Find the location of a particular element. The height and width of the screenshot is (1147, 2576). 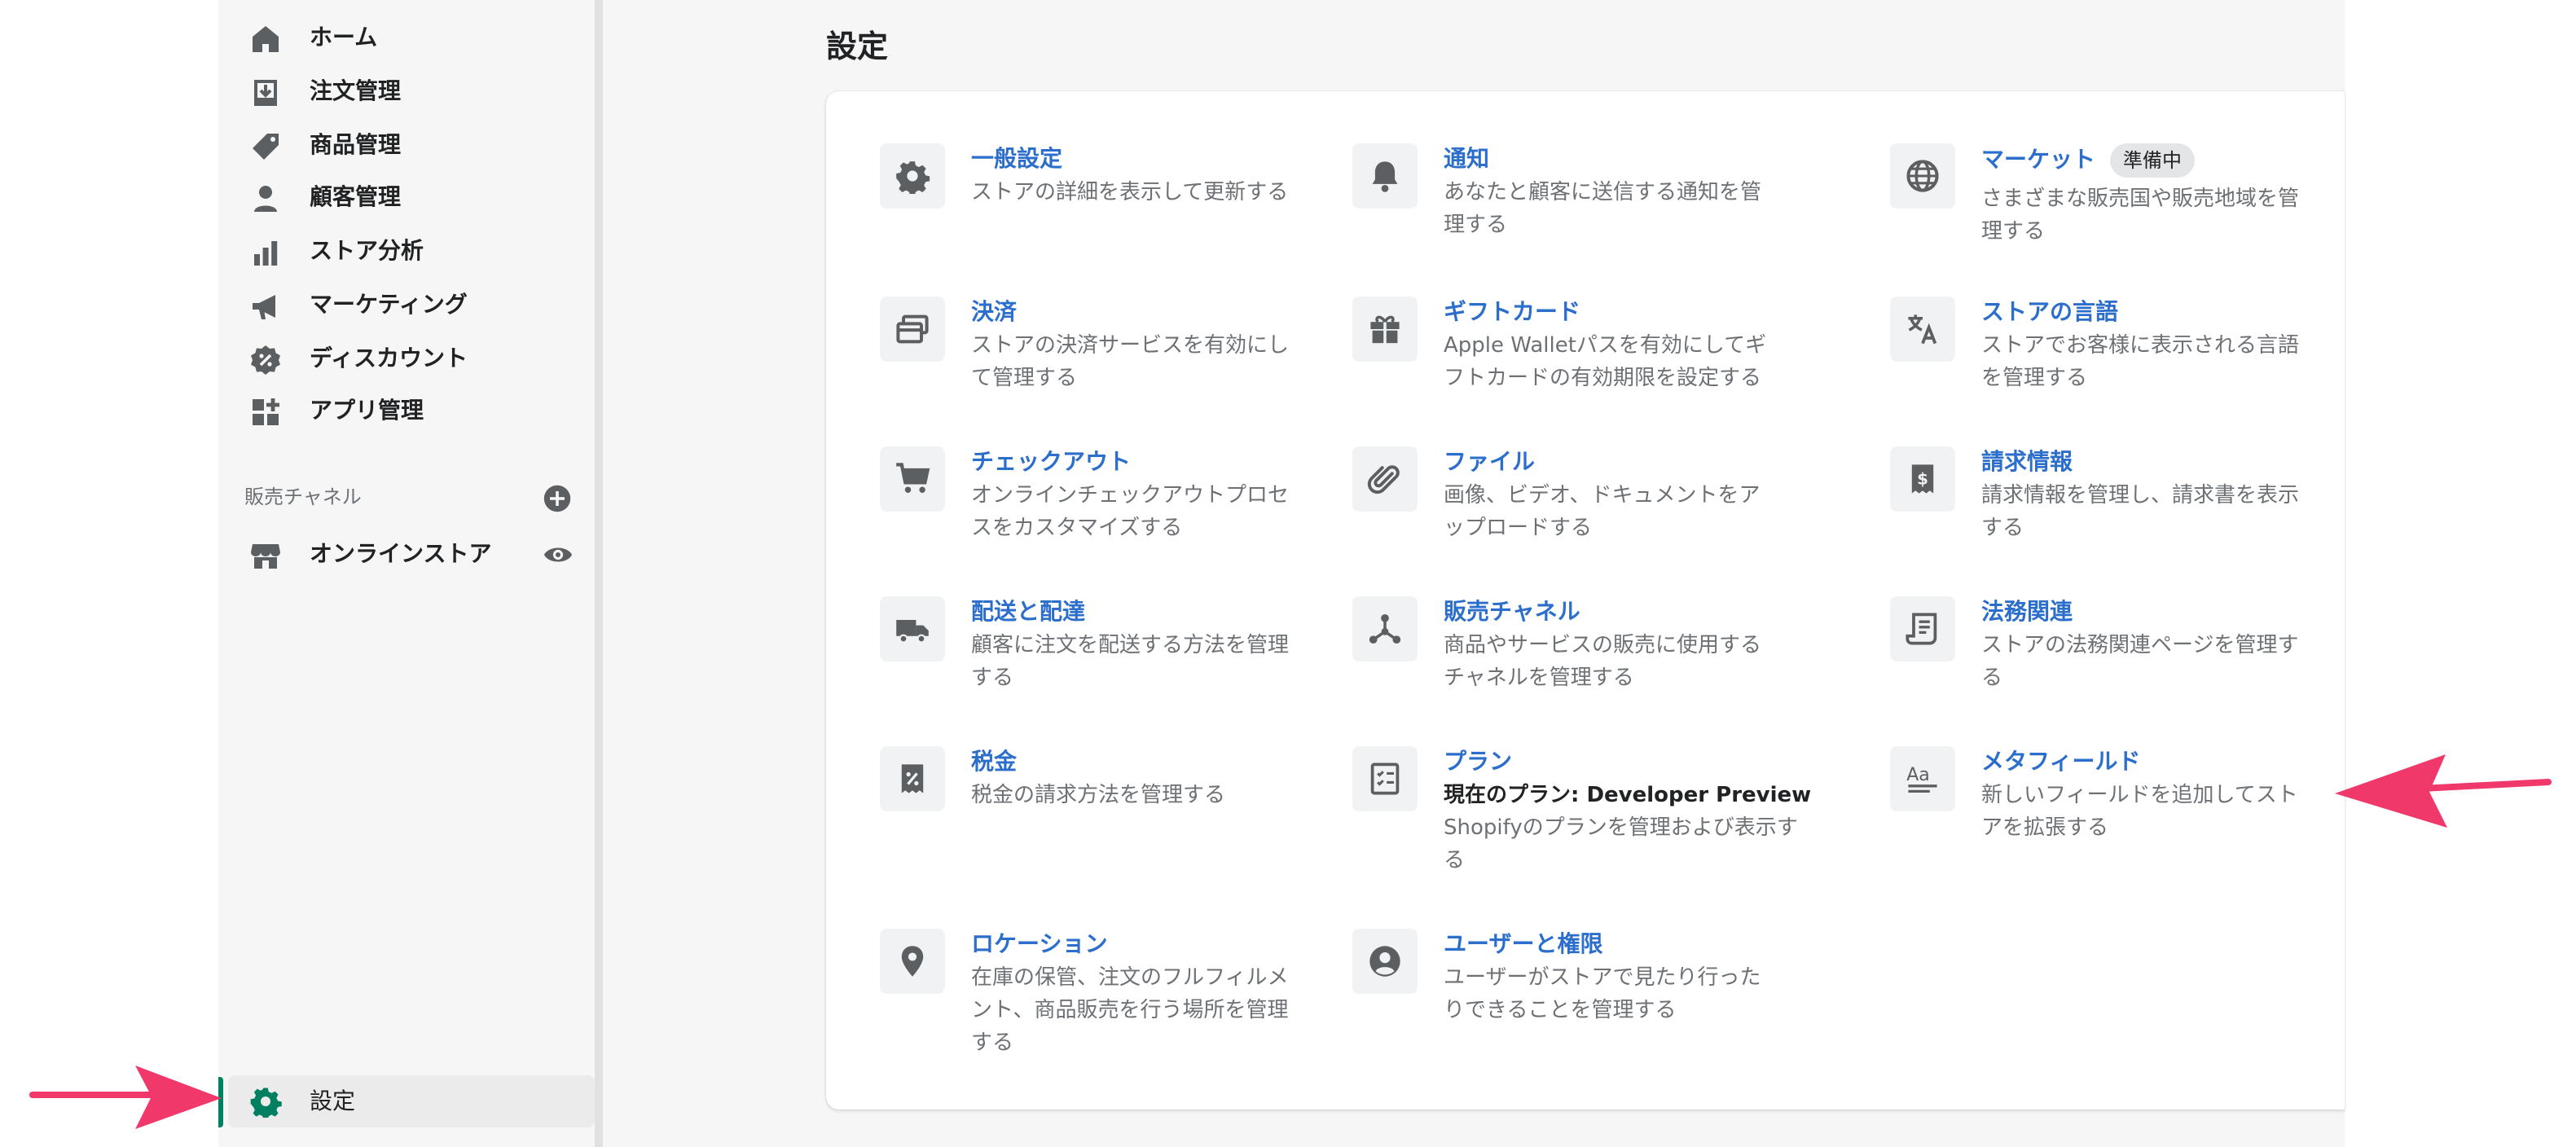

orders-icon is located at coordinates (265, 93).